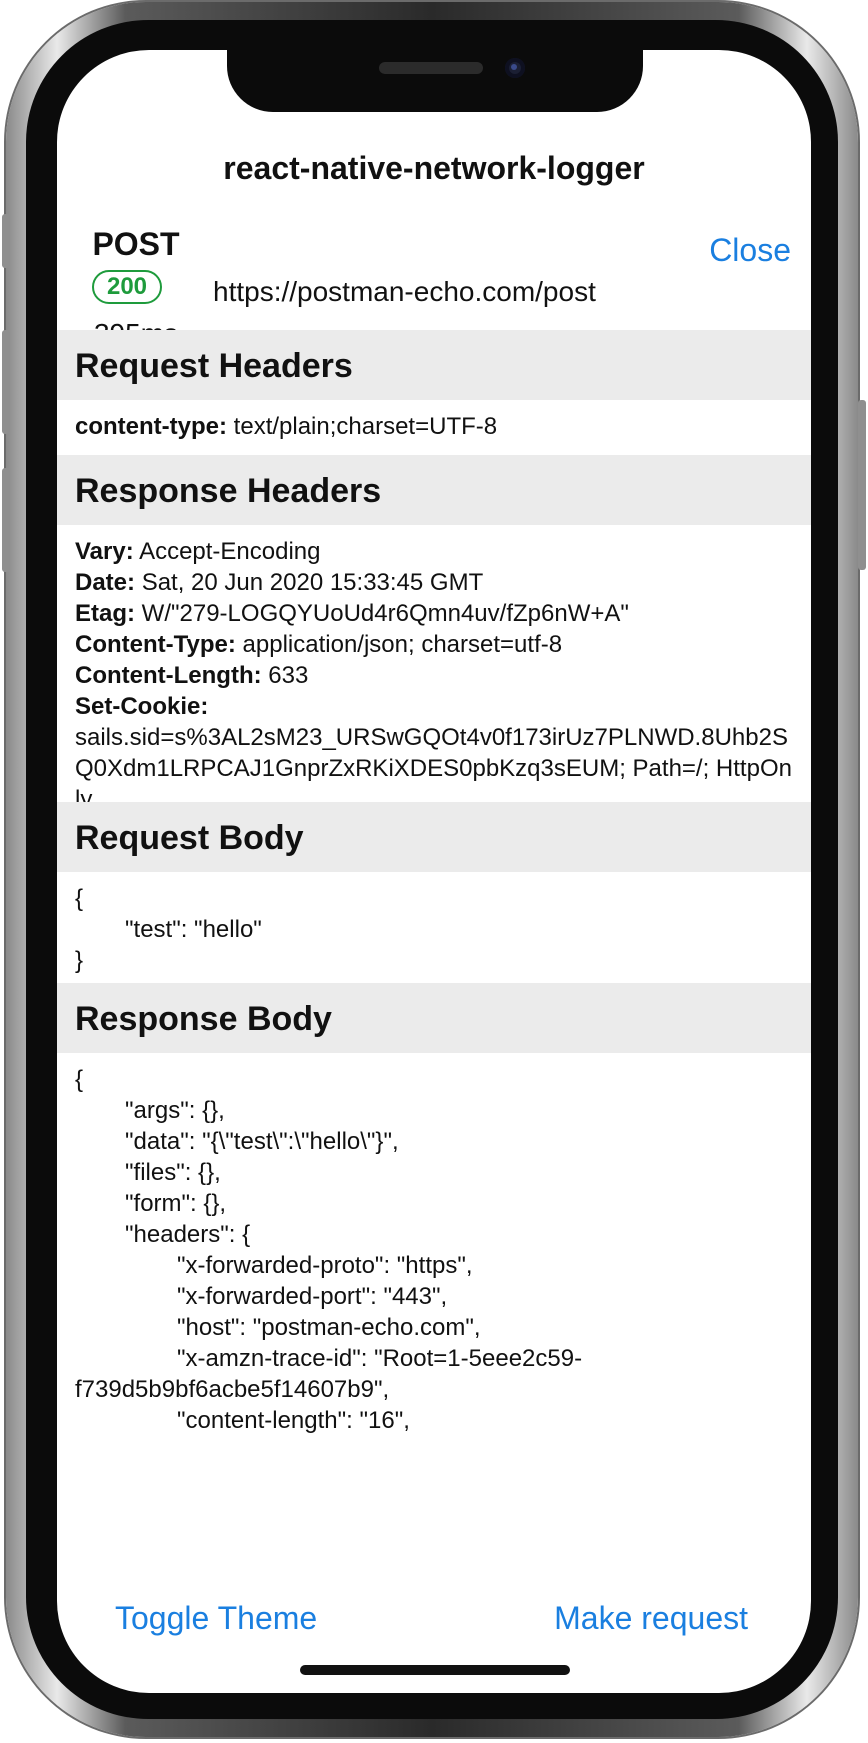  I want to click on header-key: Etag:, so click(105, 613).